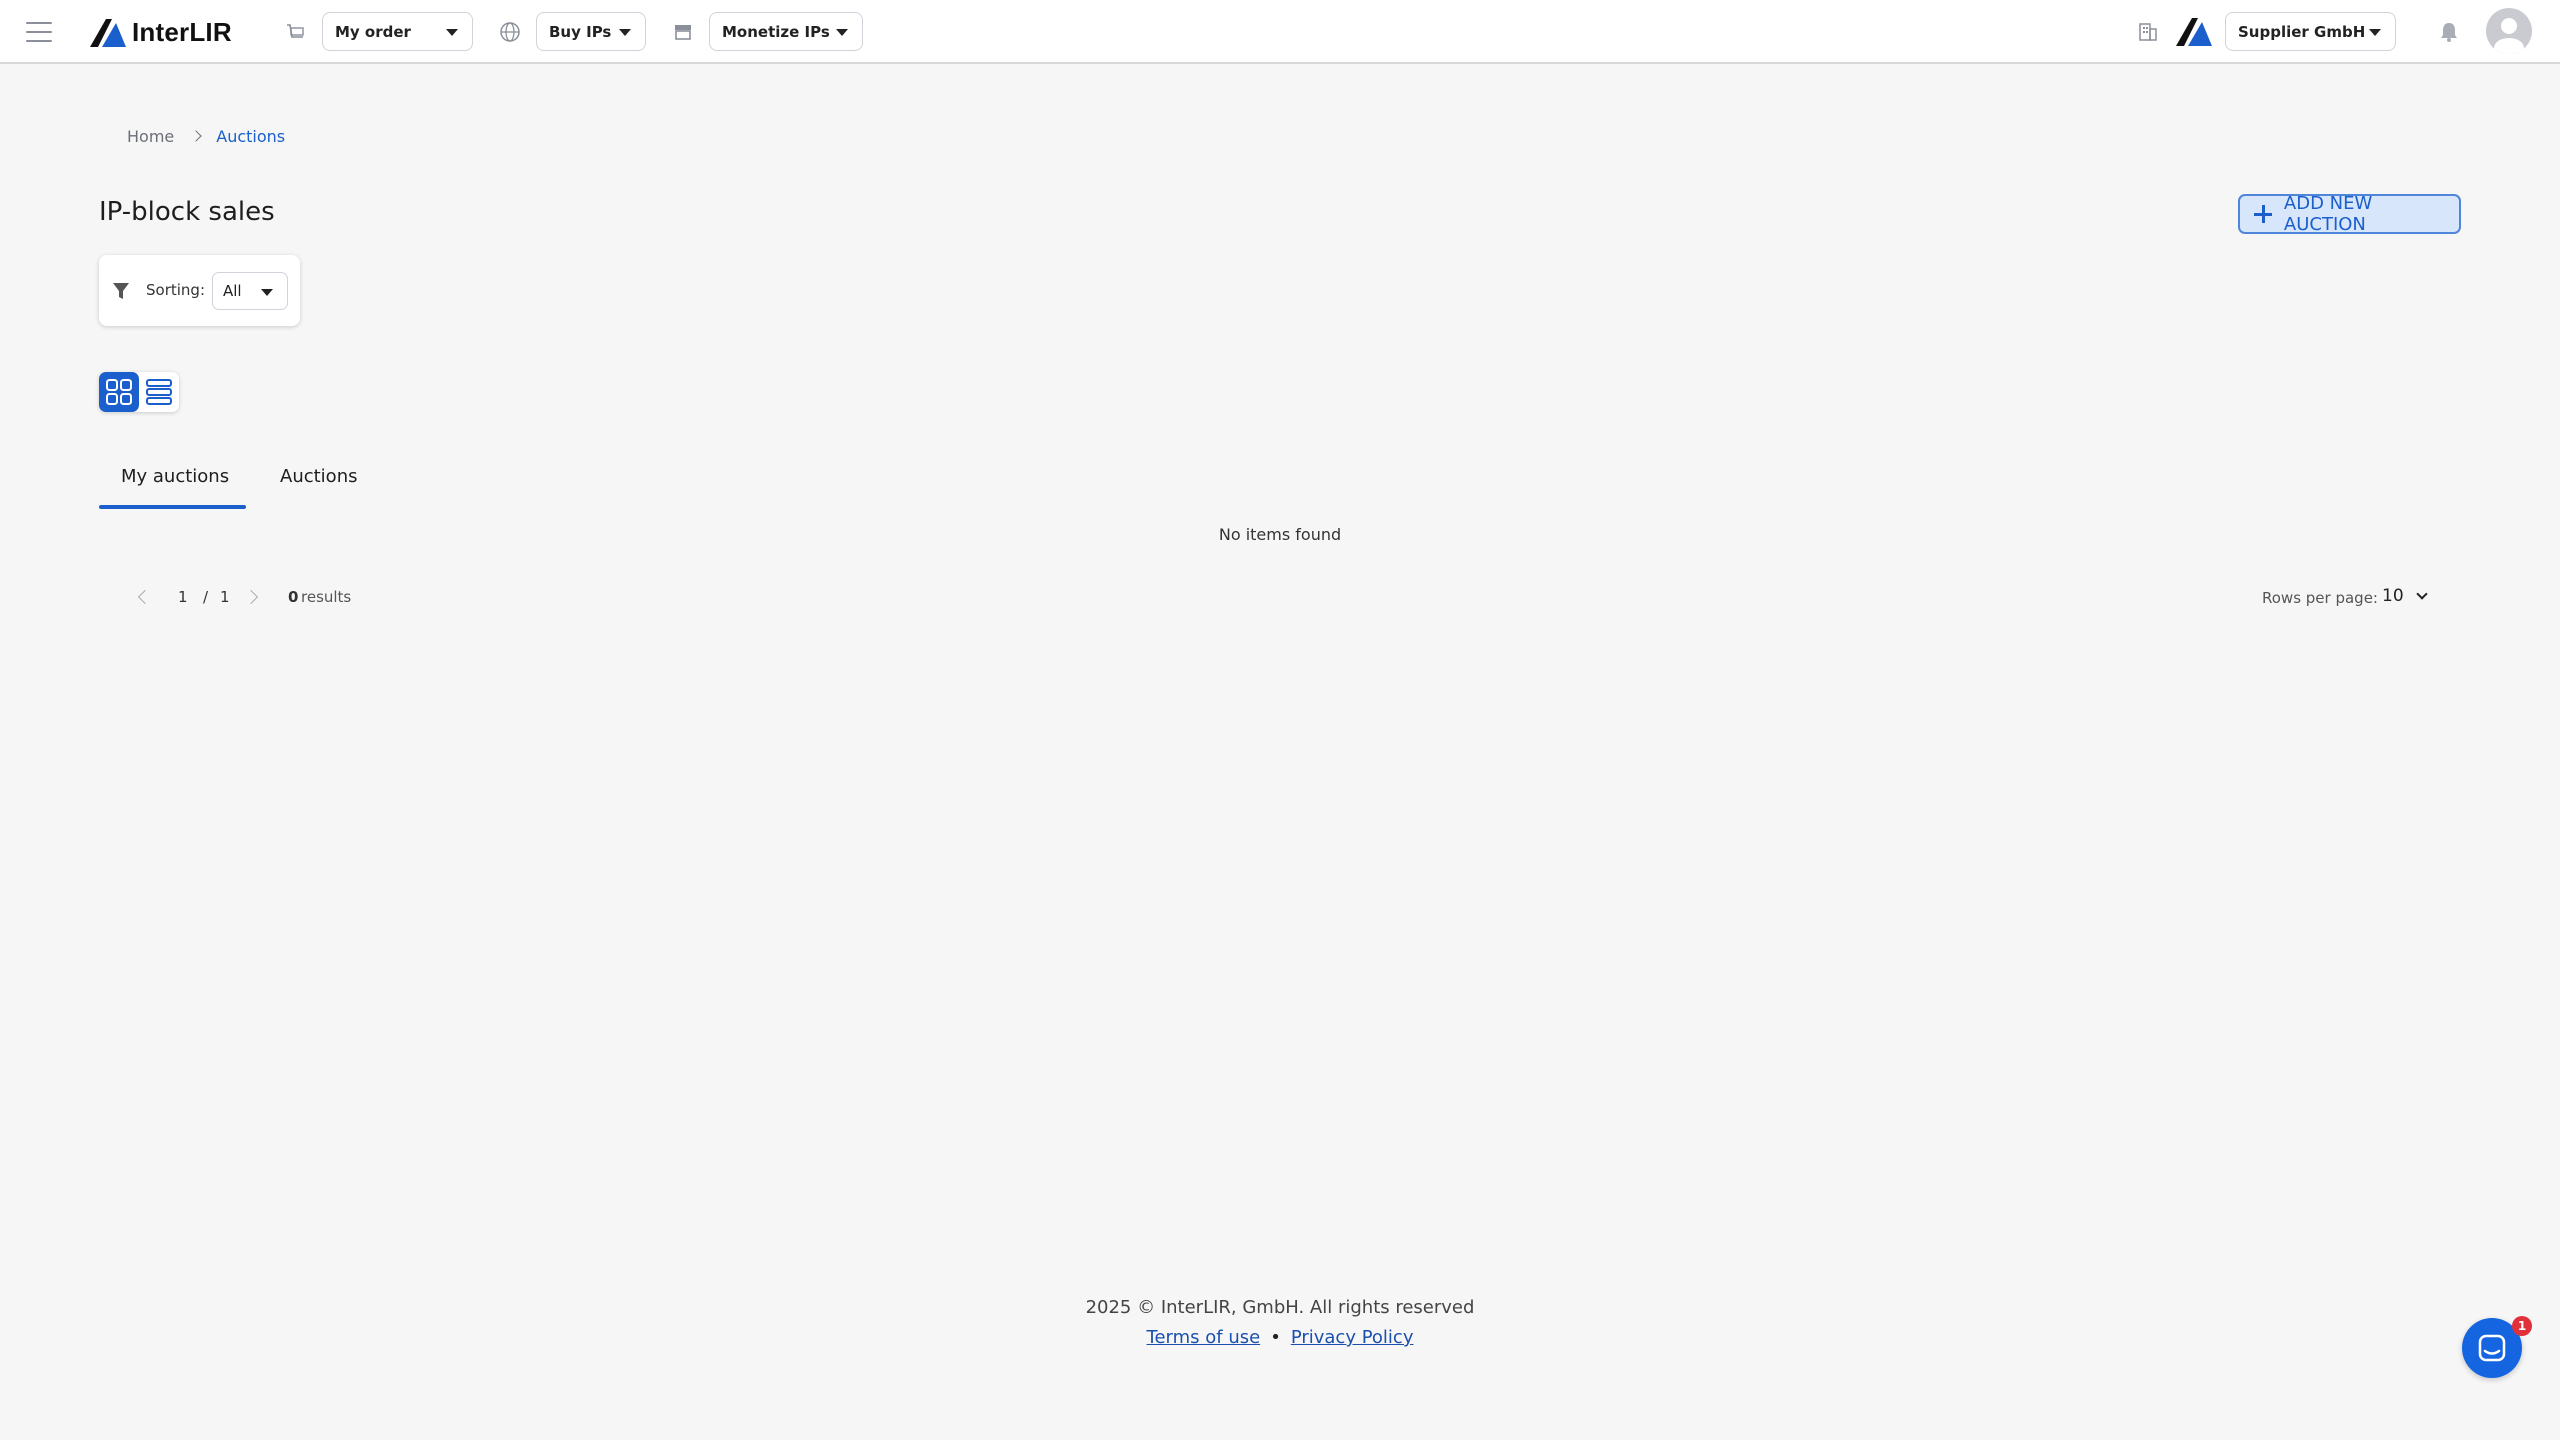 The image size is (2560, 1440). I want to click on menu-icon, so click(39, 32).